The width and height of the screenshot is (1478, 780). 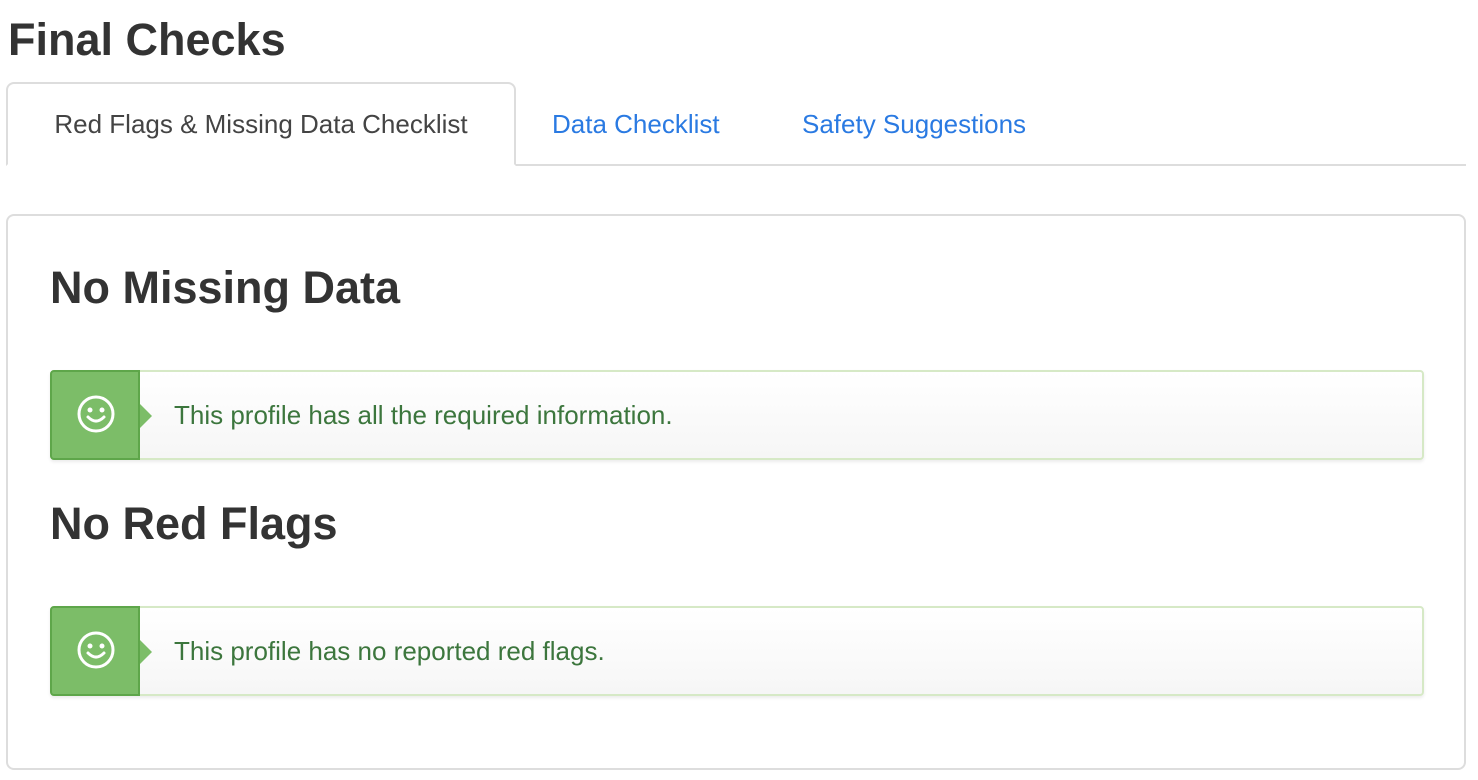 What do you see at coordinates (147, 39) in the screenshot?
I see `page-title: Final Checks` at bounding box center [147, 39].